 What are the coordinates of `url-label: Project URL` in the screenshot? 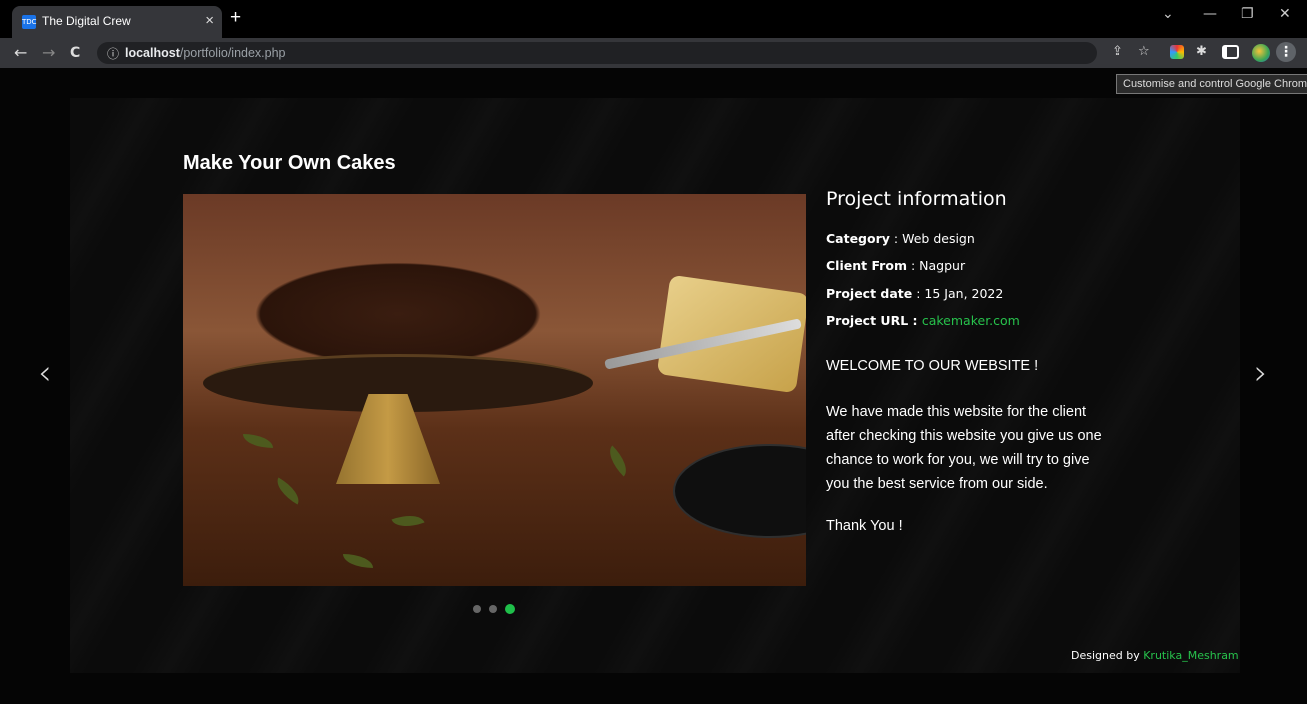 It's located at (867, 320).